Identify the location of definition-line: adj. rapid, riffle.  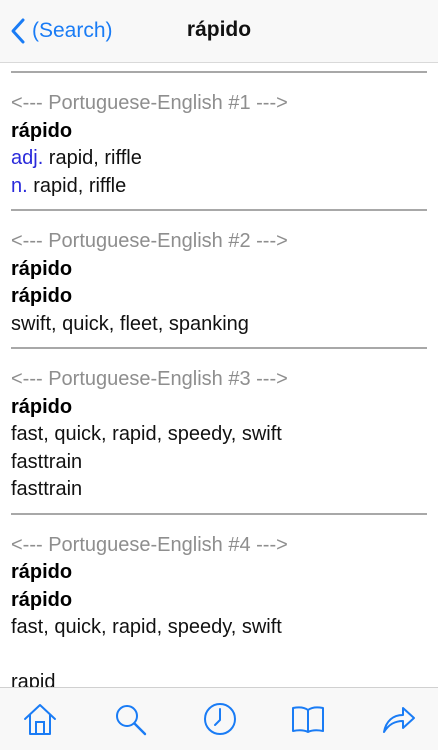
(219, 159).